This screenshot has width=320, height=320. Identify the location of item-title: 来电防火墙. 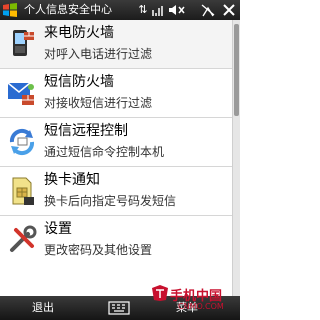
(79, 33).